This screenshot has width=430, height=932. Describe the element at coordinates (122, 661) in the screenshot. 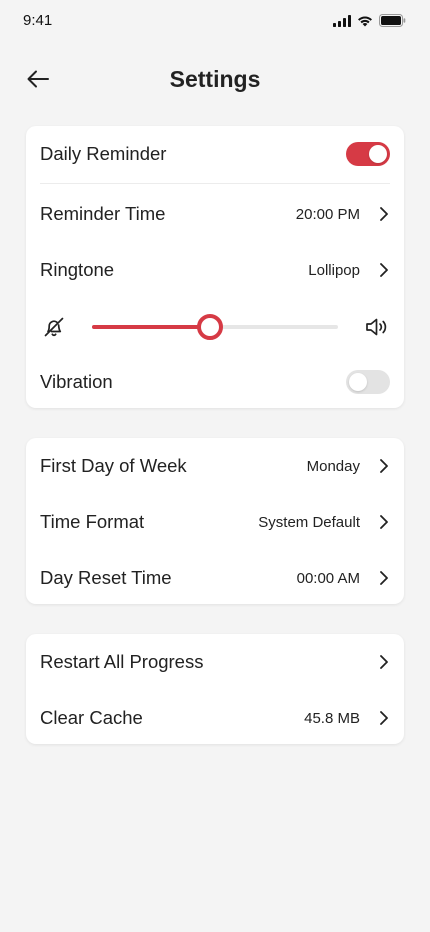

I see `restart-progress-label: Restart All Progress` at that location.